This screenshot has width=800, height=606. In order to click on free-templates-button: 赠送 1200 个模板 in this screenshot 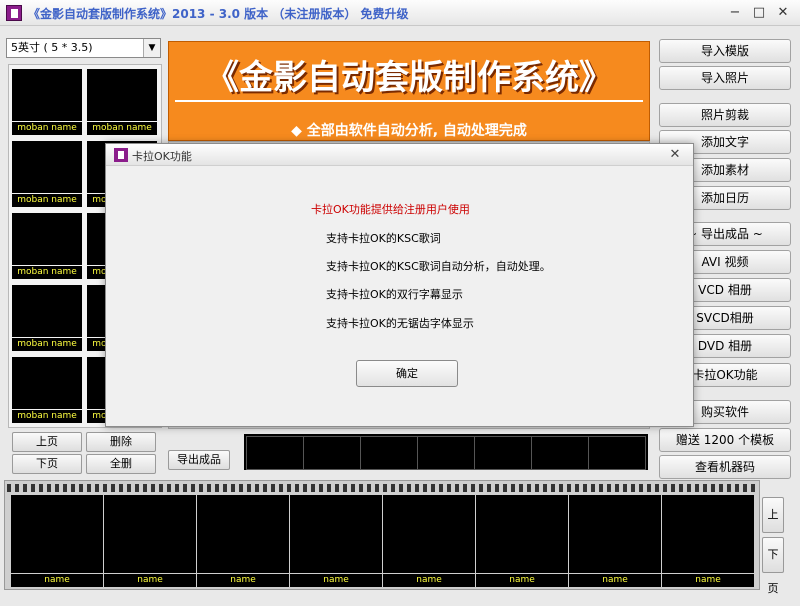, I will do `click(725, 440)`.